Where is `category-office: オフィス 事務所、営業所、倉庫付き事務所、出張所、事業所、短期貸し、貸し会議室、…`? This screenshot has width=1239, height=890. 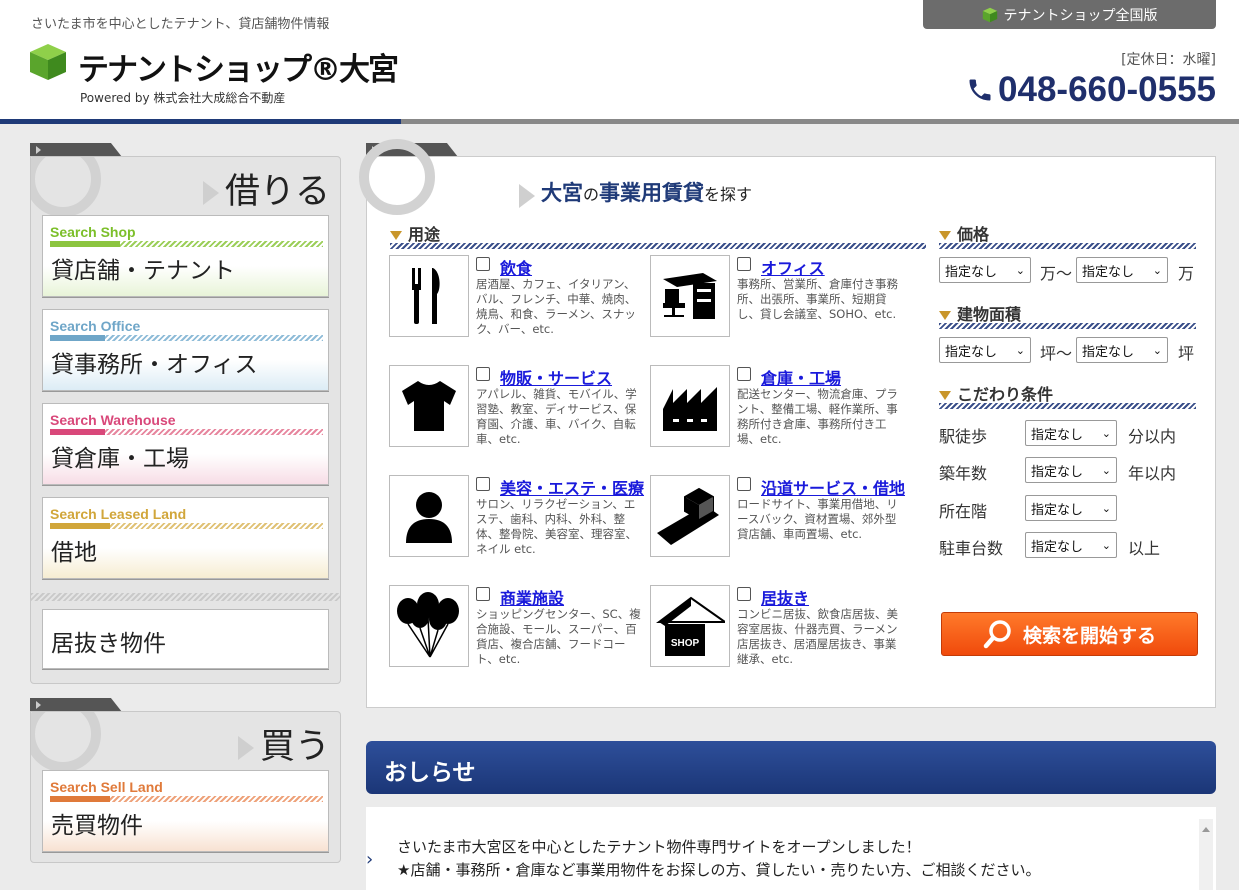
category-office: オフィス 事務所、営業所、倉庫付き事務所、出張所、事業所、短期貸し、貸し会議室、… is located at coordinates (778, 300).